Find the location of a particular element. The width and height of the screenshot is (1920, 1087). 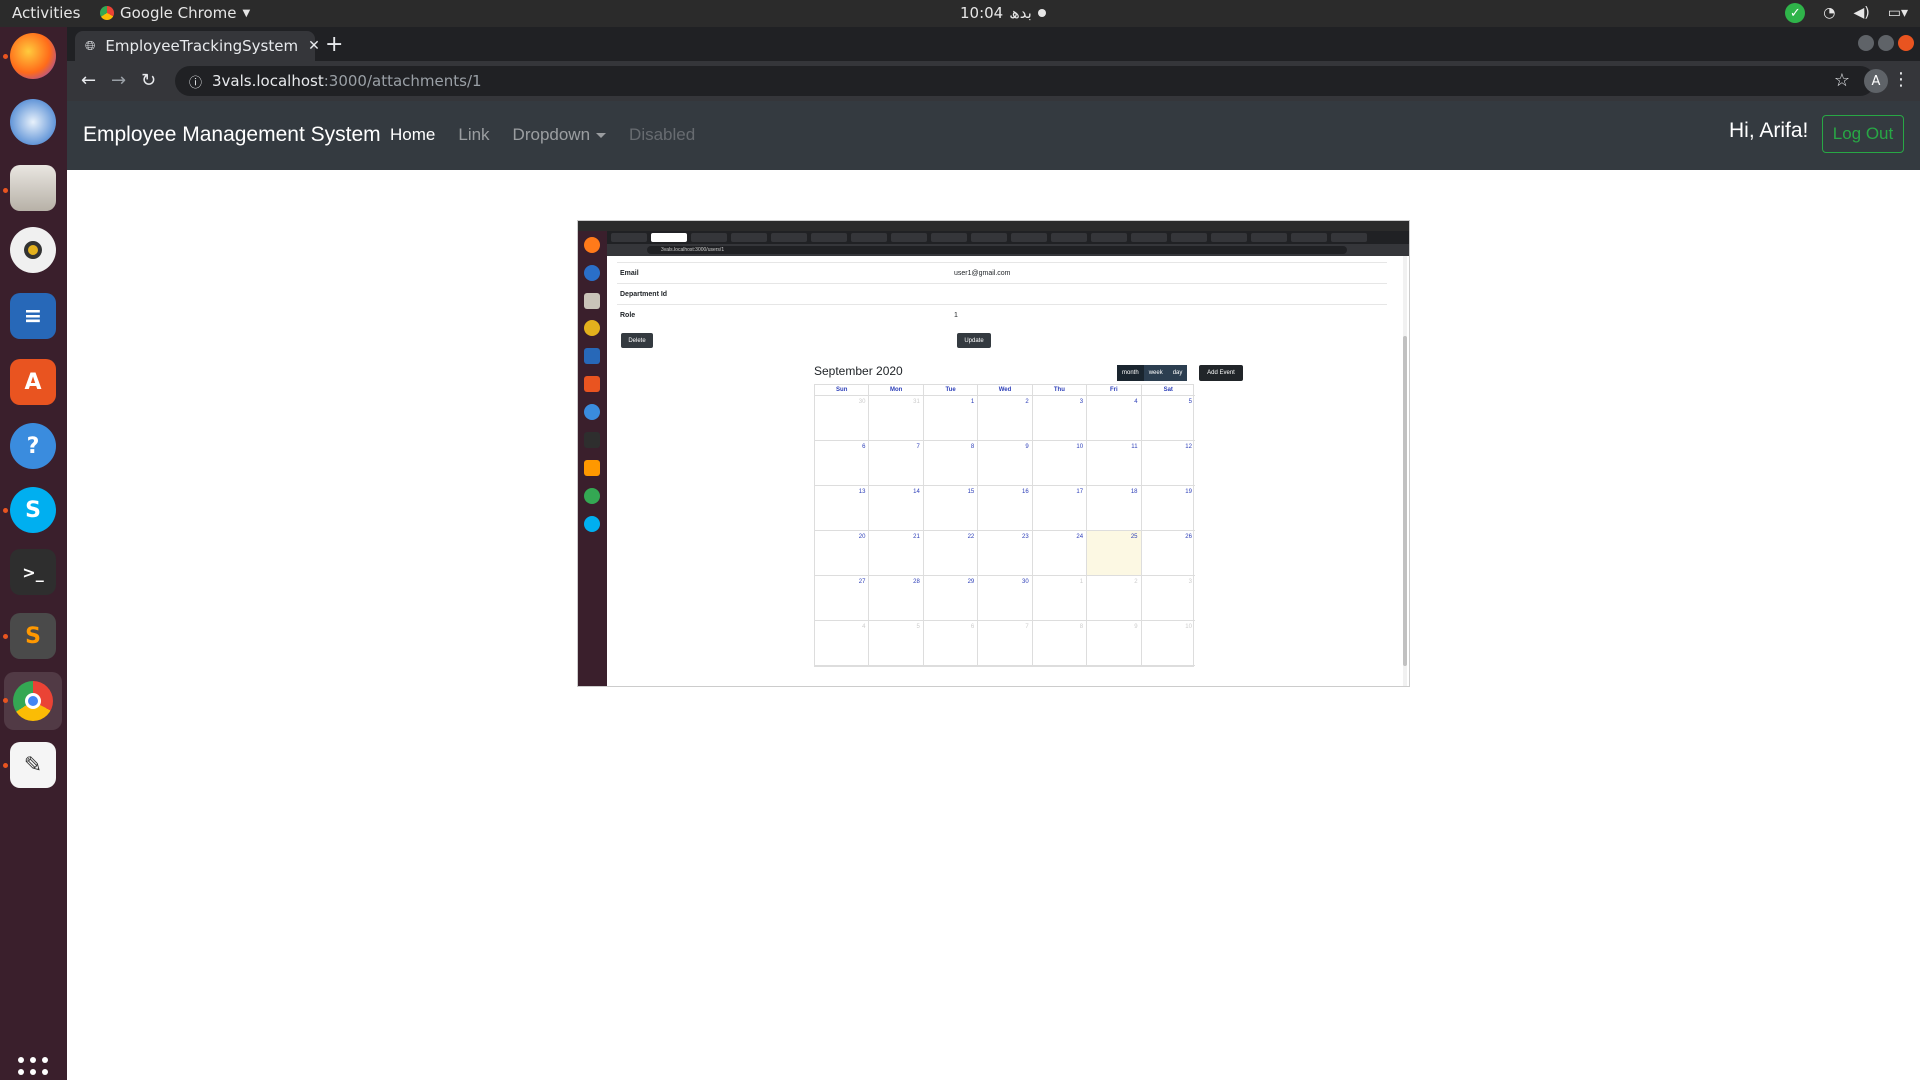

globe-icon: 🌐︎ is located at coordinates (90, 46).